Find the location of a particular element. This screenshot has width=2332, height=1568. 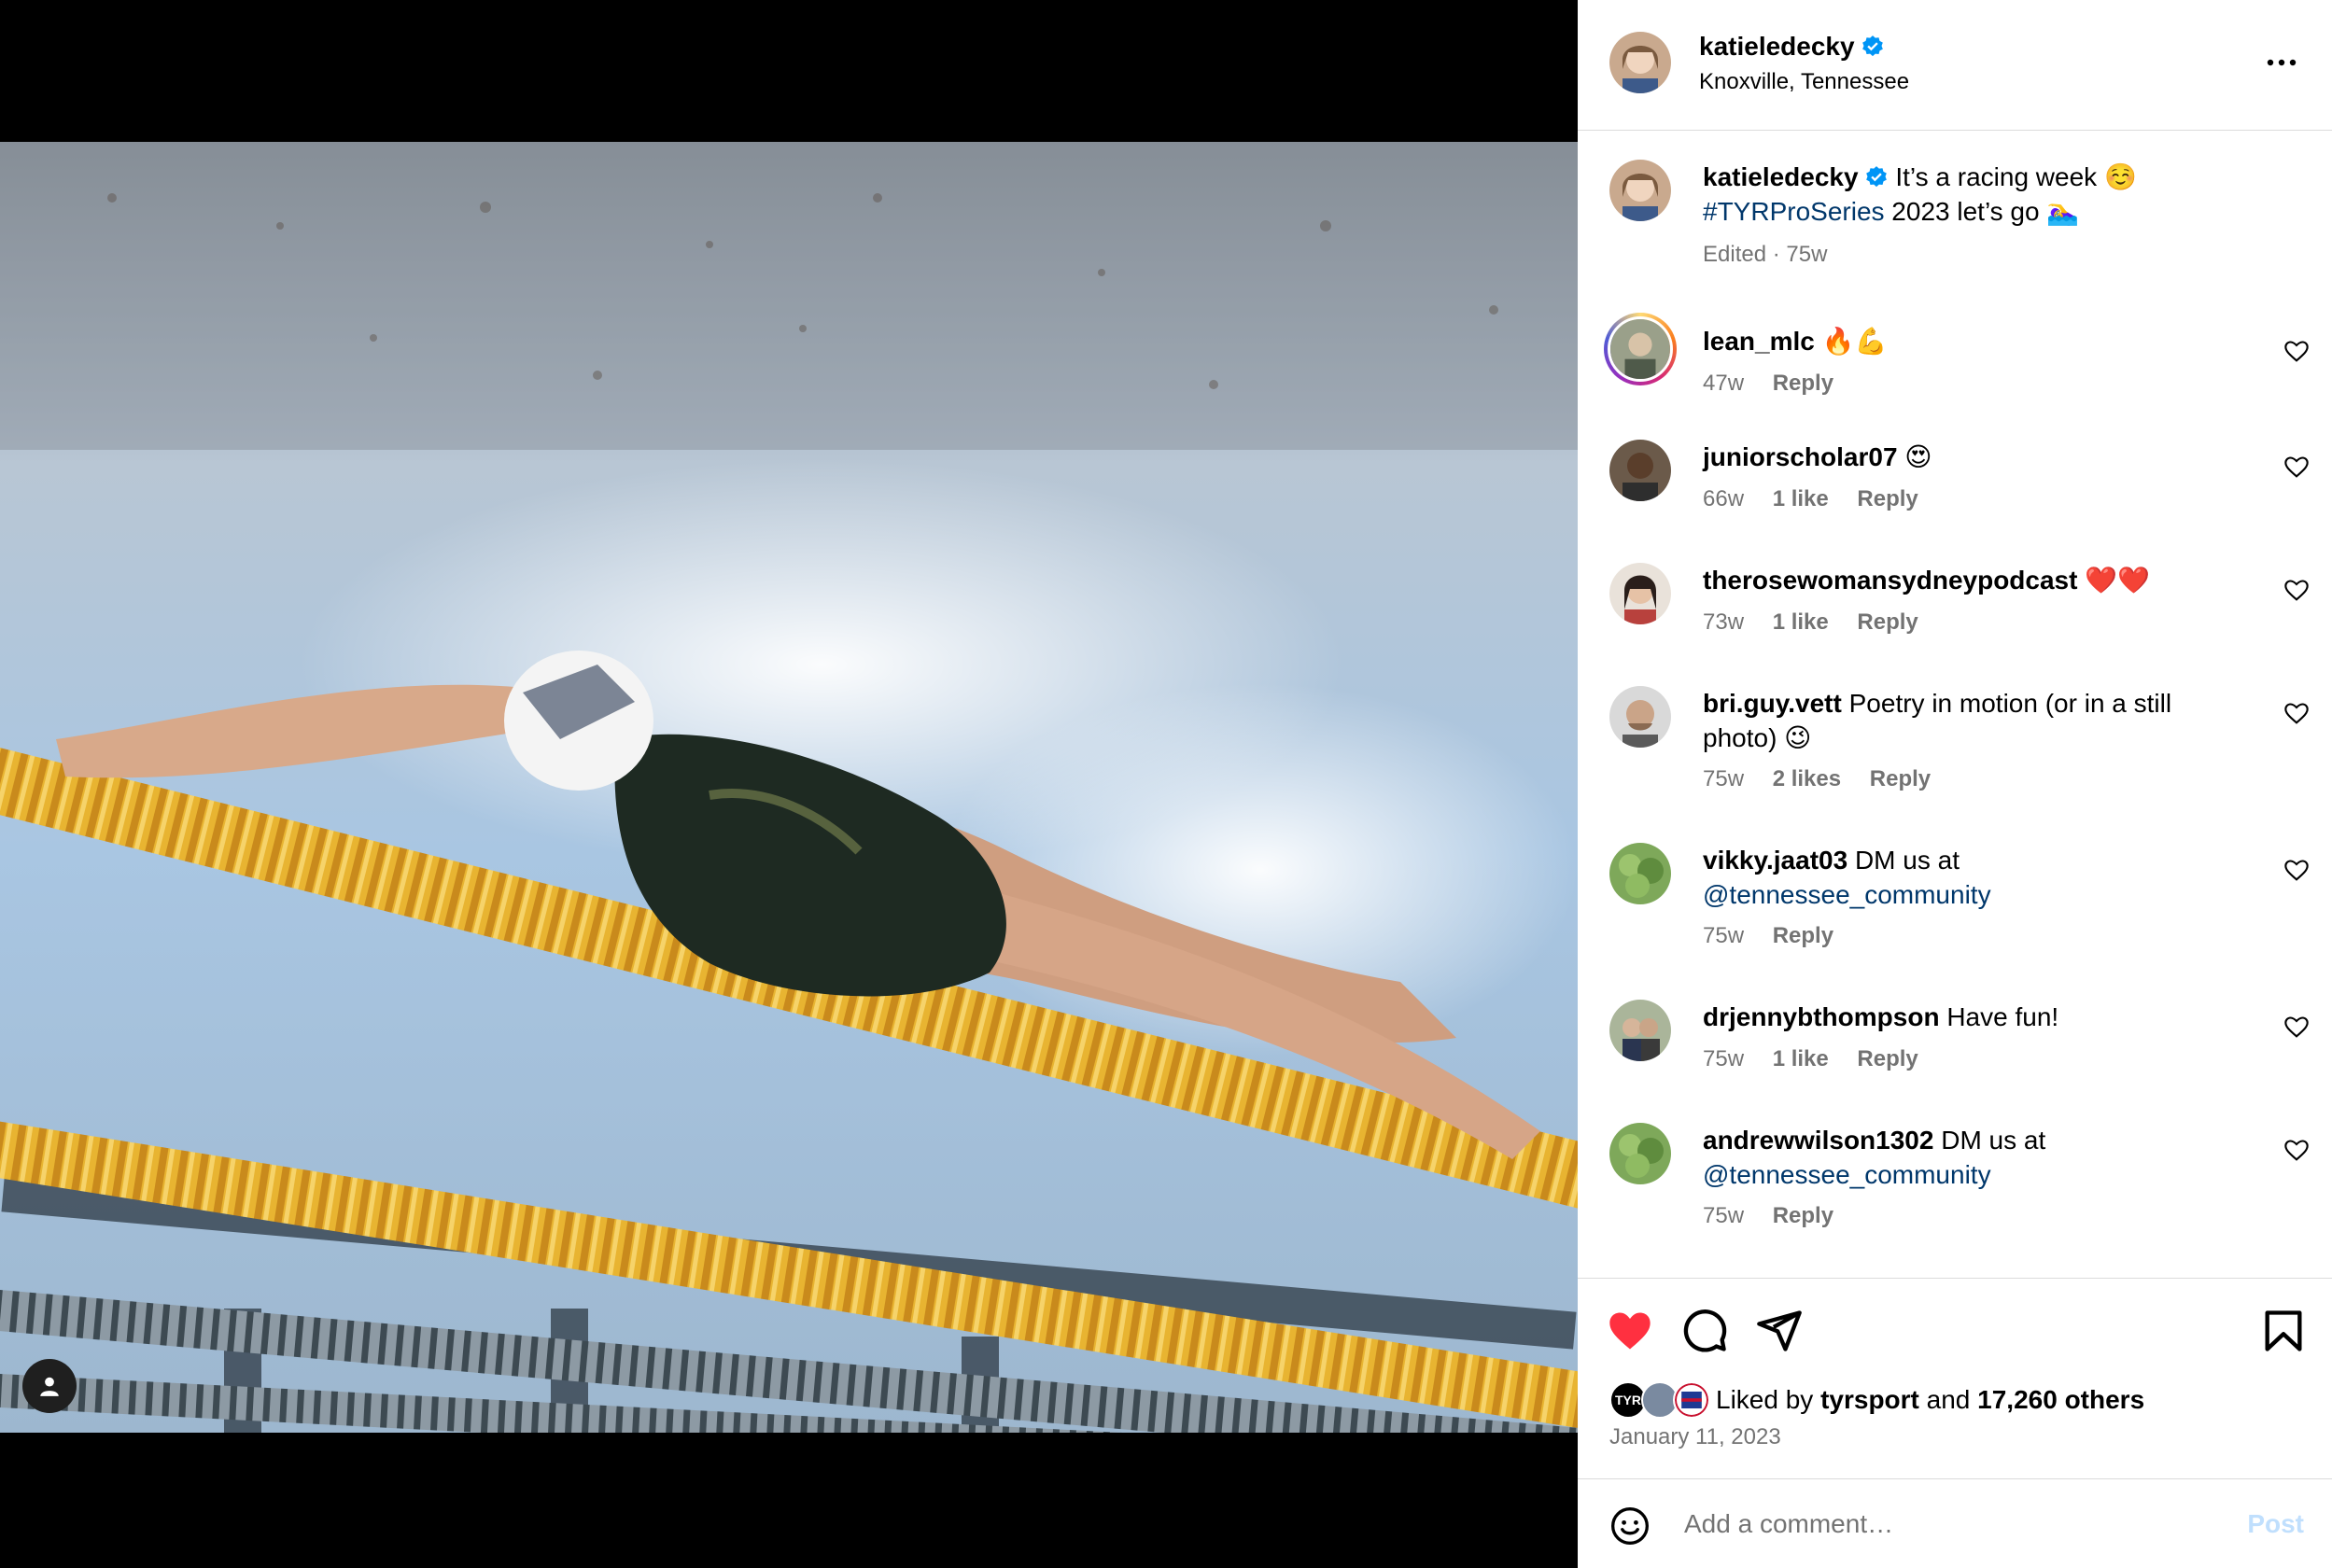

comment-age: 73w is located at coordinates (1724, 622).